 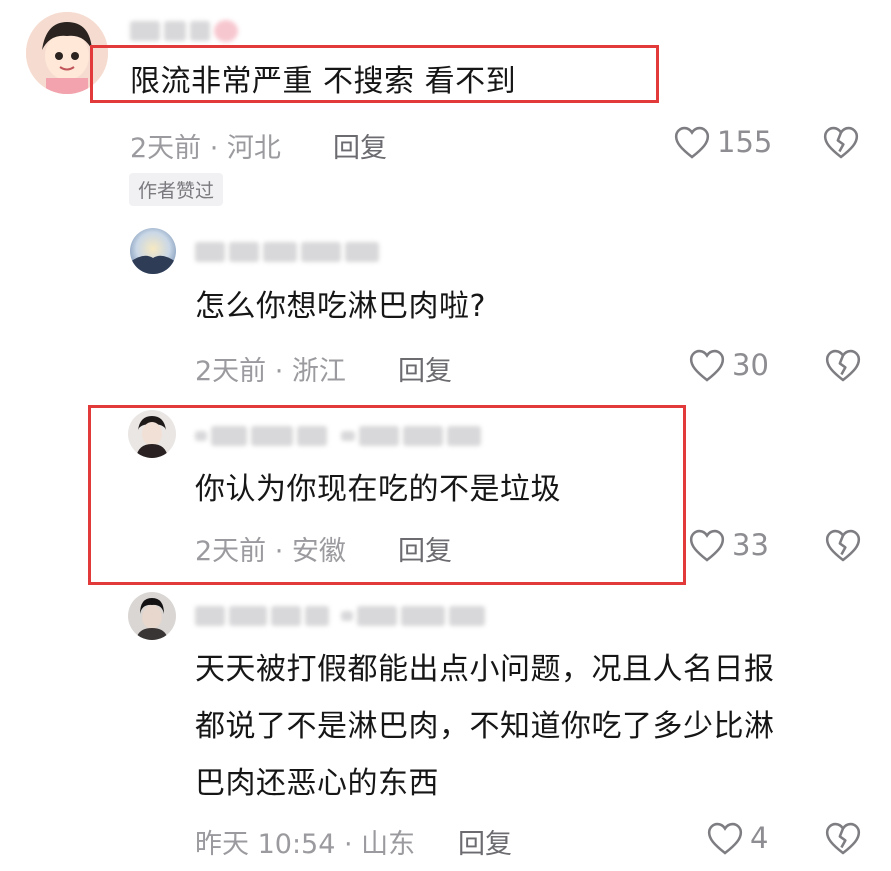 What do you see at coordinates (378, 489) in the screenshot?
I see `comment-text: 你认为你现在吃的不是垃圾` at bounding box center [378, 489].